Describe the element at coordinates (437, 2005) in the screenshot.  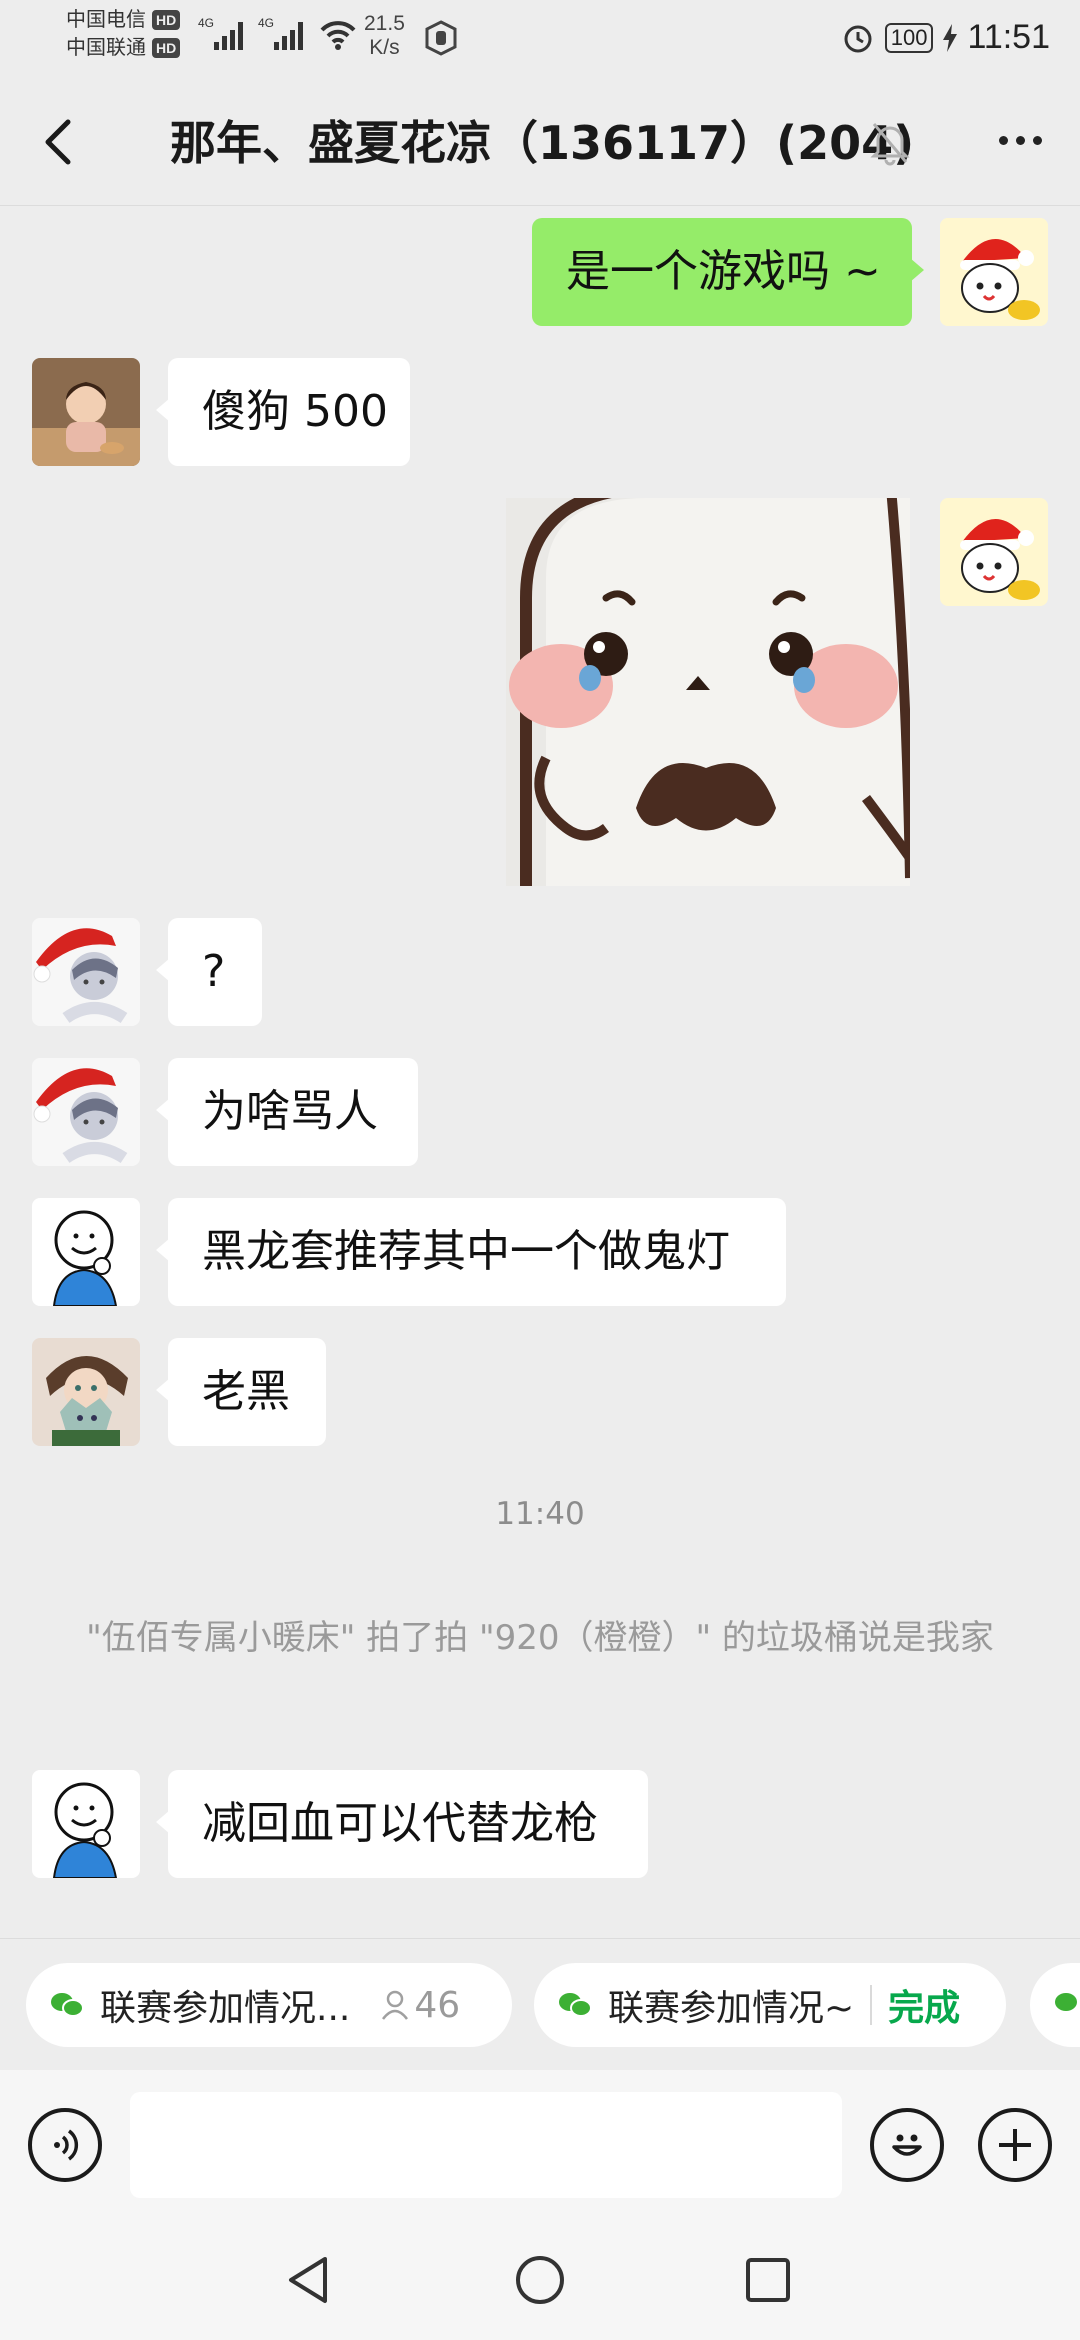
I see `count-value: 46` at that location.